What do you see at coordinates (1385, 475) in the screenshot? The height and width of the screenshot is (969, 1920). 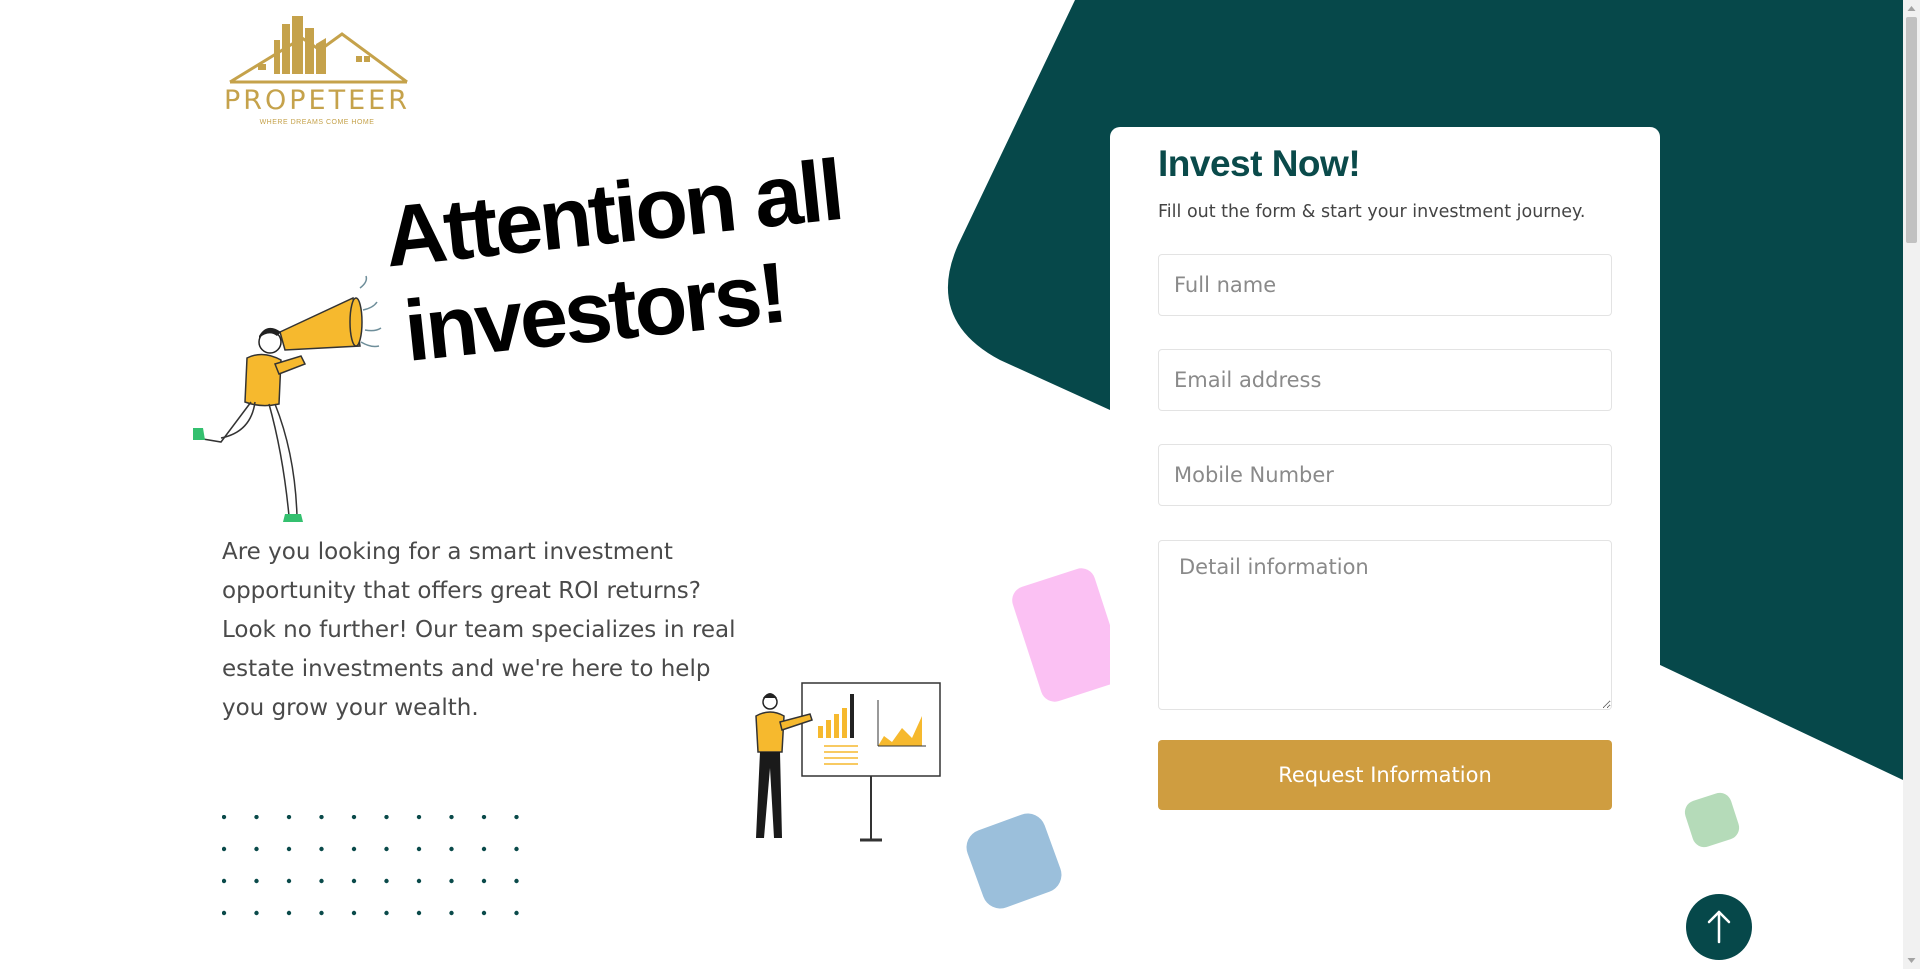 I see `mobile-number-input` at bounding box center [1385, 475].